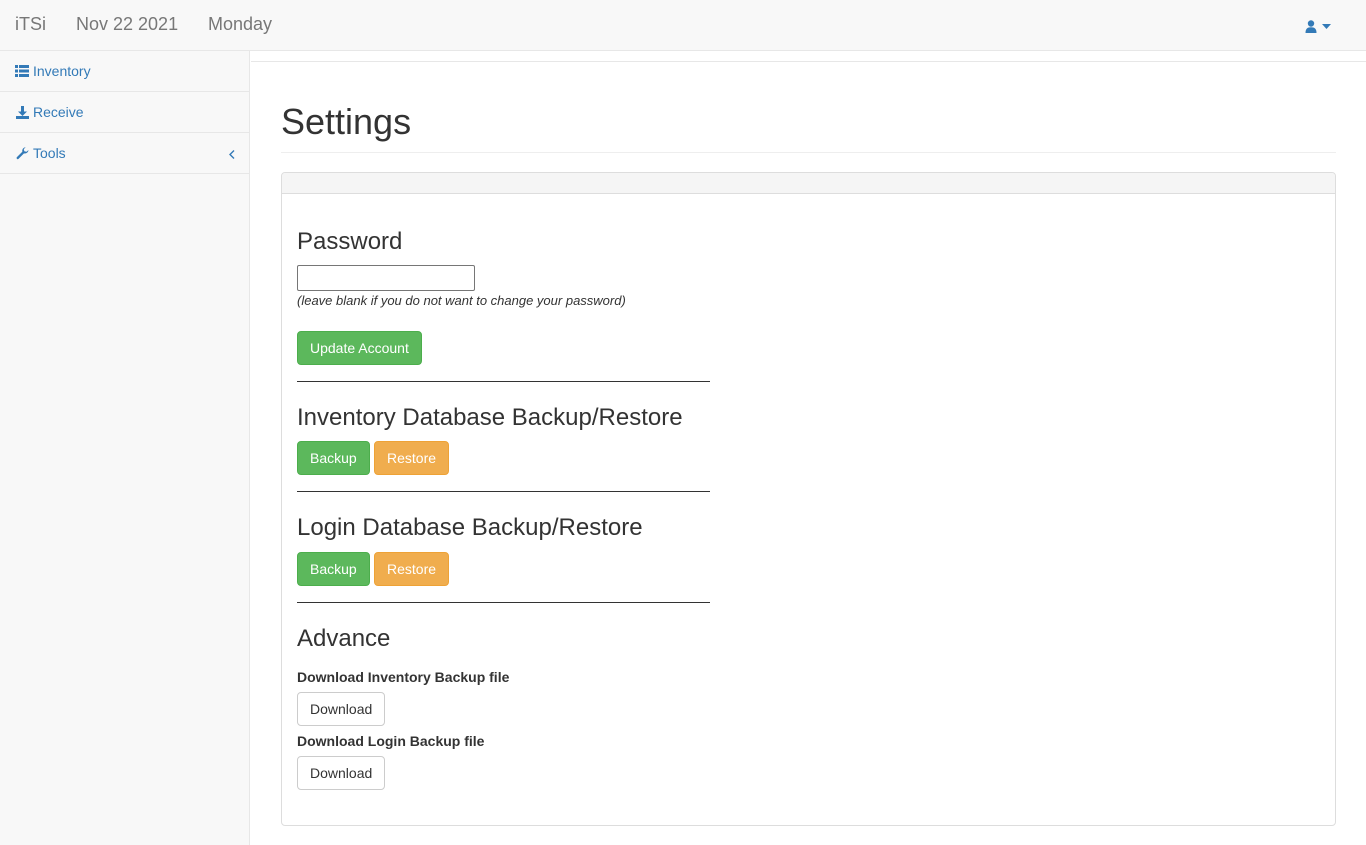 The height and width of the screenshot is (845, 1366). What do you see at coordinates (124, 112) in the screenshot?
I see `sidebar-item-receive: Receive` at bounding box center [124, 112].